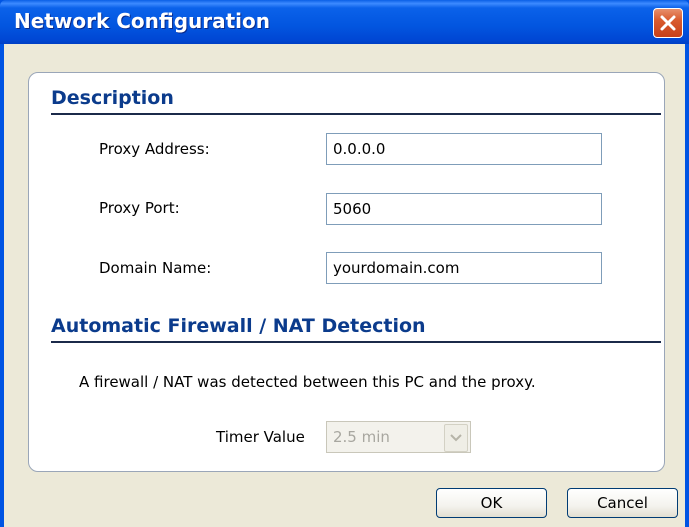 This screenshot has height=527, width=689. Describe the element at coordinates (142, 21) in the screenshot. I see `window-title: Network Configuration` at that location.